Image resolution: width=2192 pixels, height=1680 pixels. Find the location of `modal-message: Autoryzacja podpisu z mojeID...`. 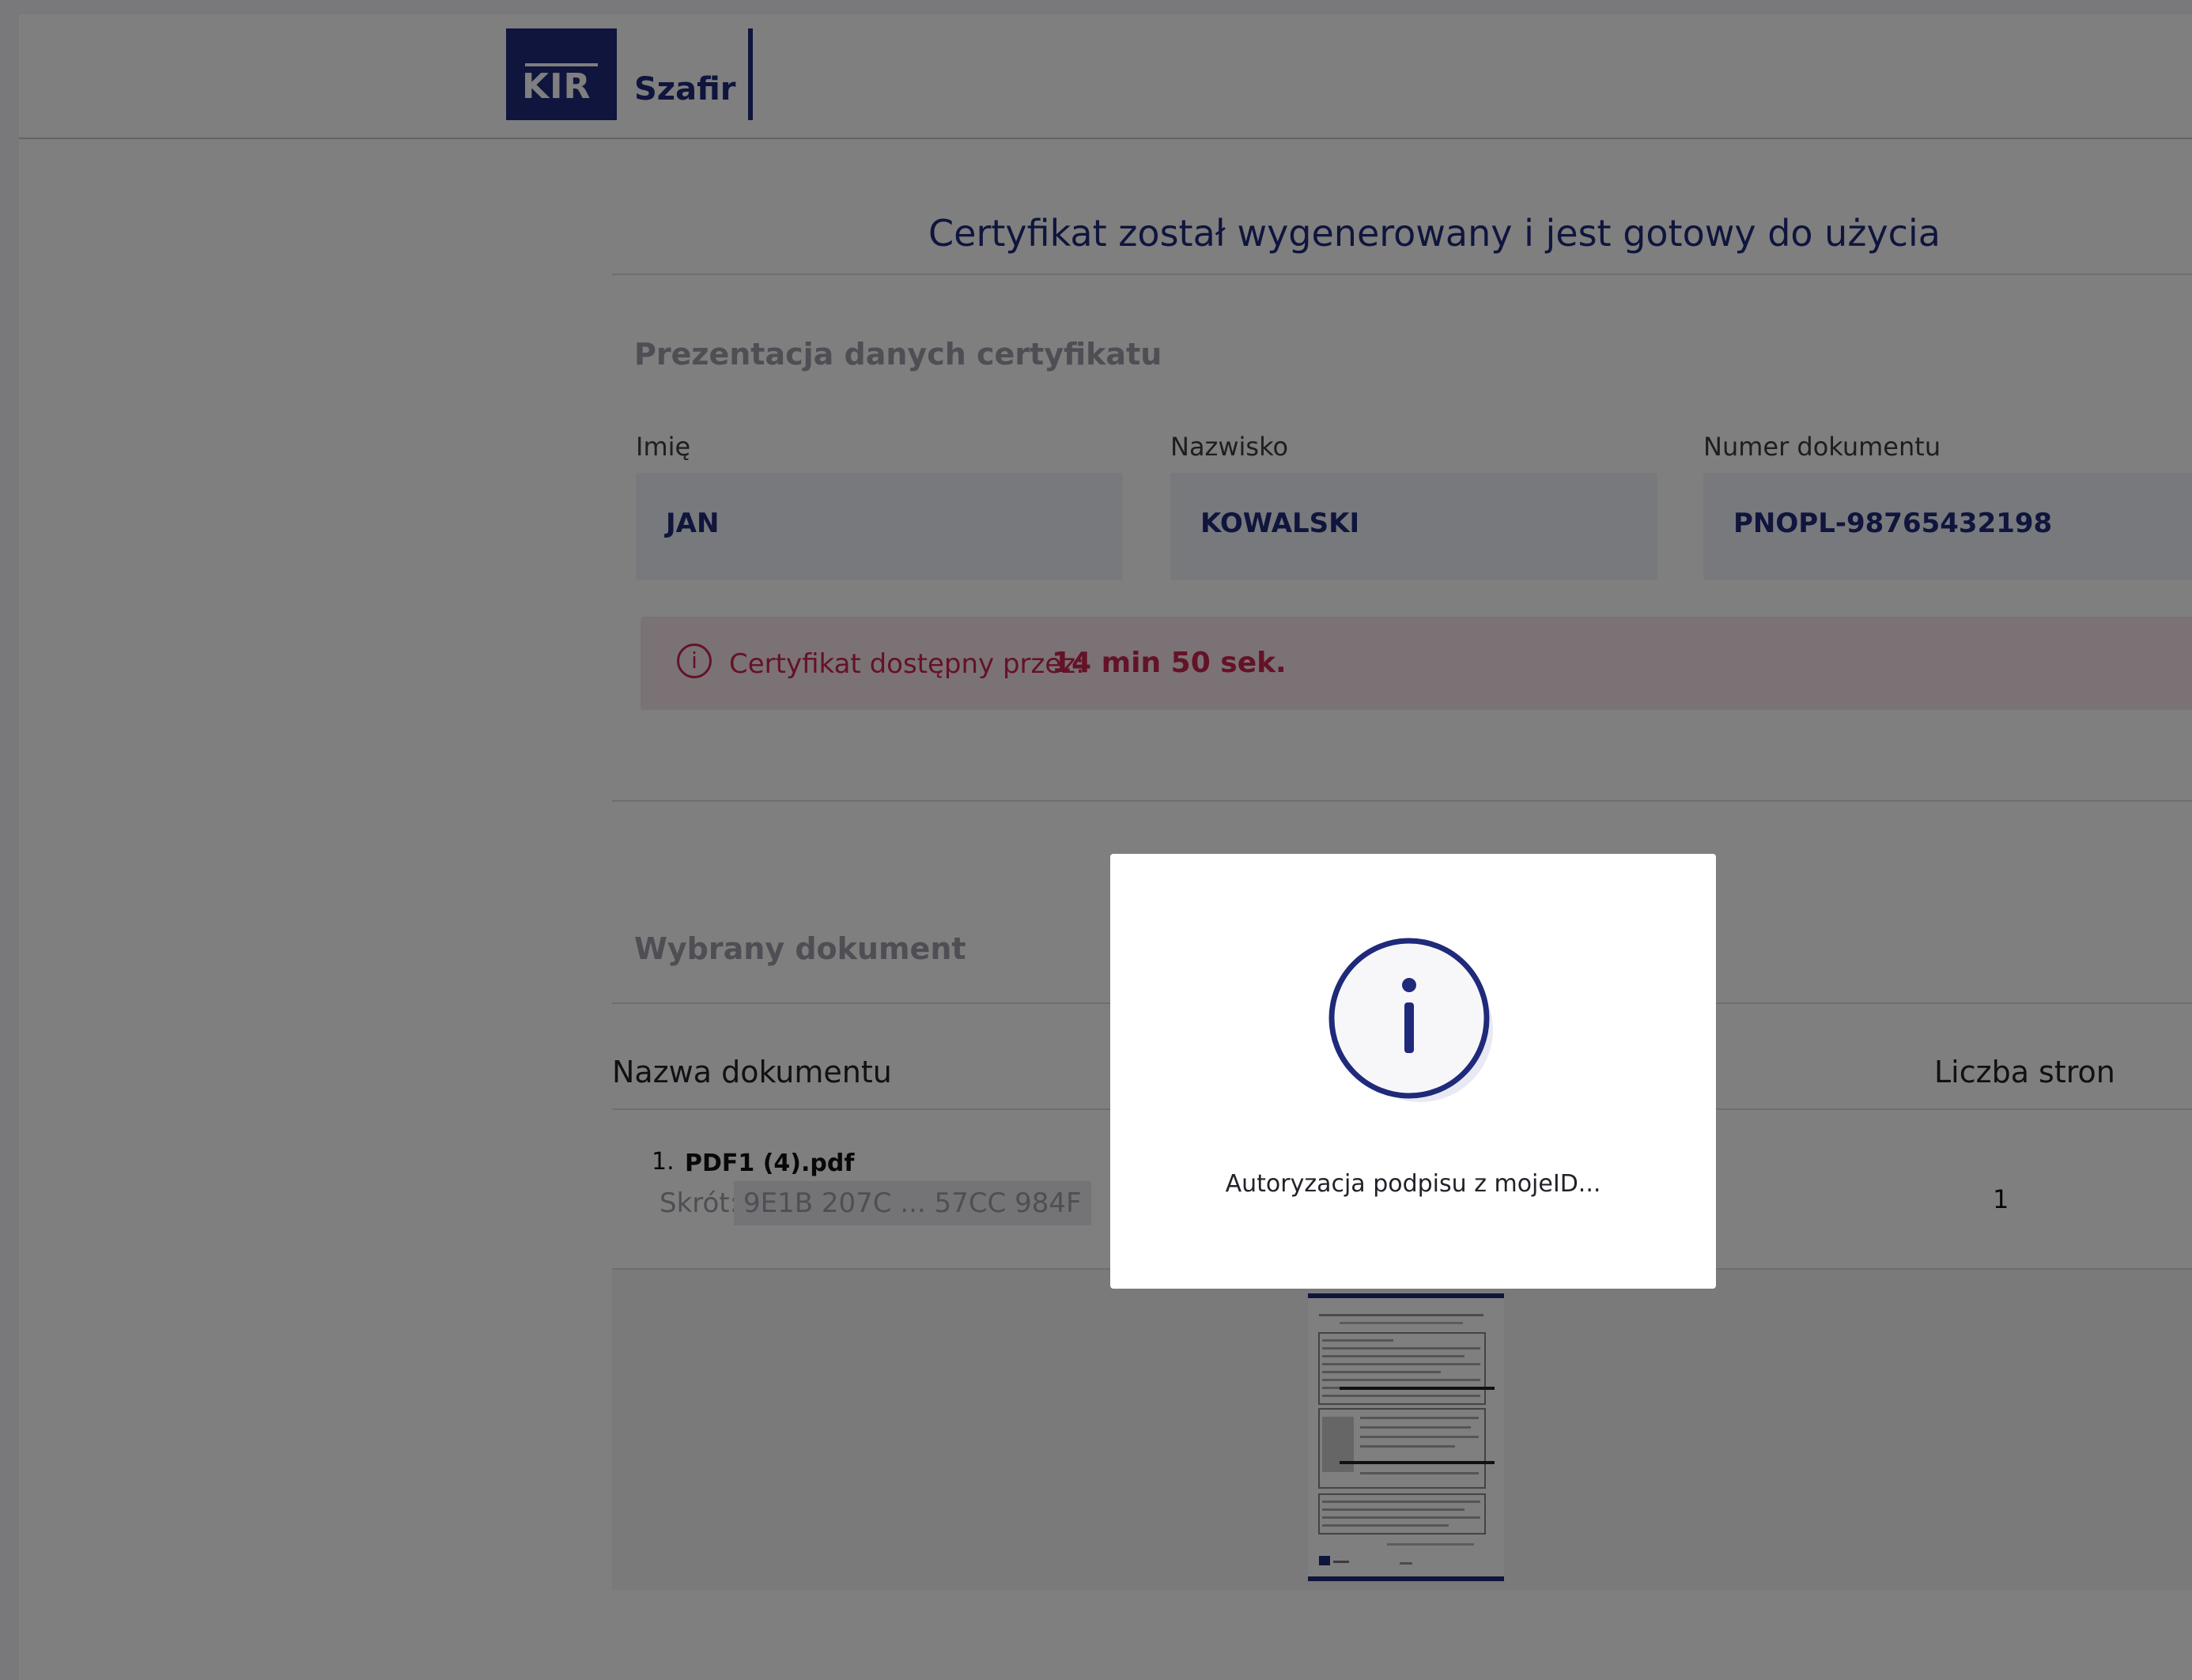

modal-message: Autoryzacja podpisu z mojeID... is located at coordinates (1413, 1184).